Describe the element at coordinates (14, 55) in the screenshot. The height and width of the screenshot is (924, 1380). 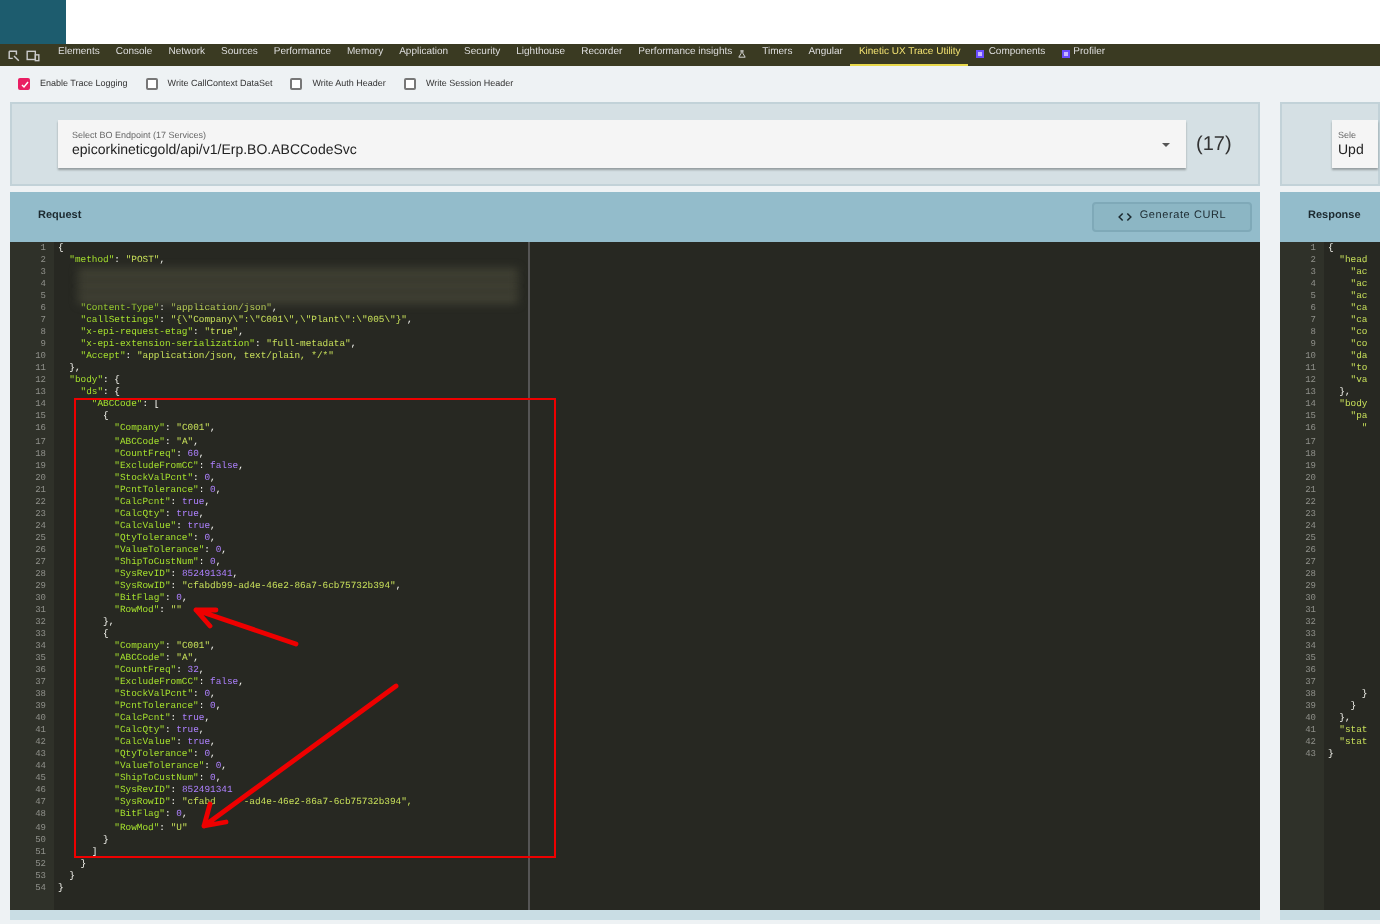
I see `inspect-icon` at that location.